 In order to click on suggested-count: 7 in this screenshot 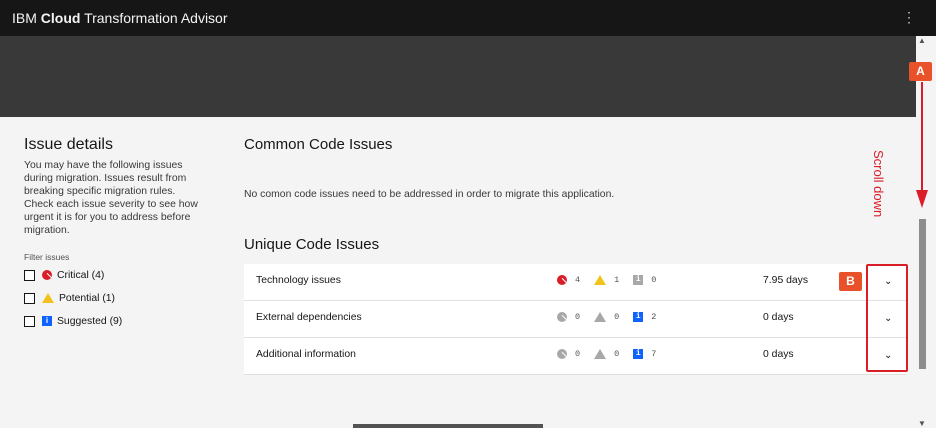, I will do `click(654, 354)`.